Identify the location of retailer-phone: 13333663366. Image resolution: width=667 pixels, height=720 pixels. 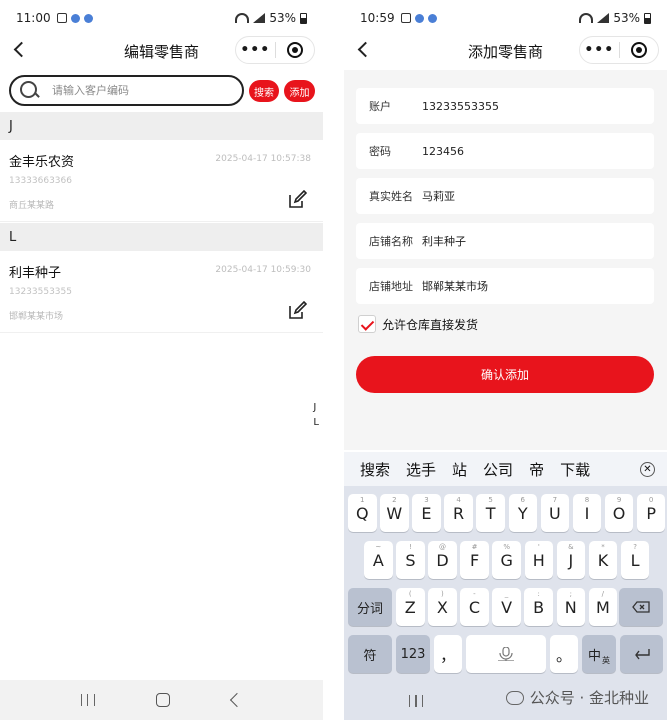
(40, 181).